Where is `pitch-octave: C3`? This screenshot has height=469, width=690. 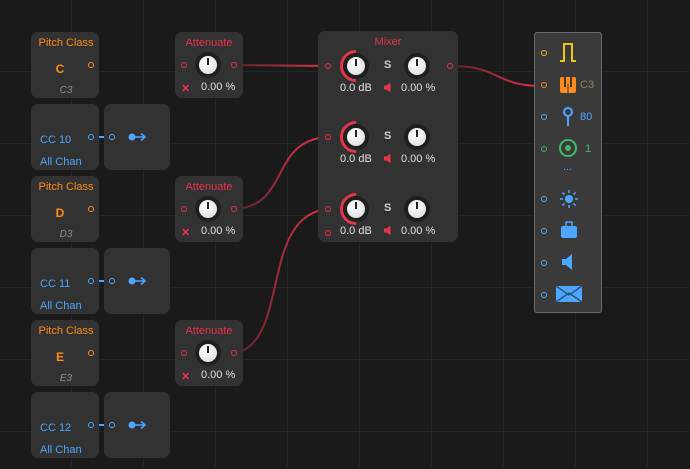
pitch-octave: C3 is located at coordinates (66, 90).